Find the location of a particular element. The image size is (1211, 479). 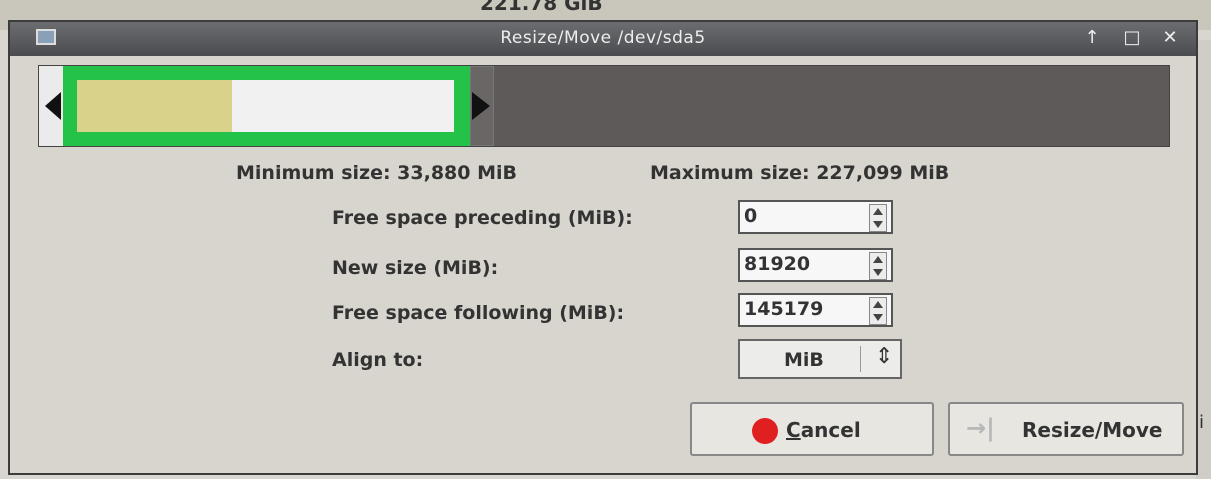

window-title: Resize/Move /dev/sda5 is located at coordinates (603, 38).